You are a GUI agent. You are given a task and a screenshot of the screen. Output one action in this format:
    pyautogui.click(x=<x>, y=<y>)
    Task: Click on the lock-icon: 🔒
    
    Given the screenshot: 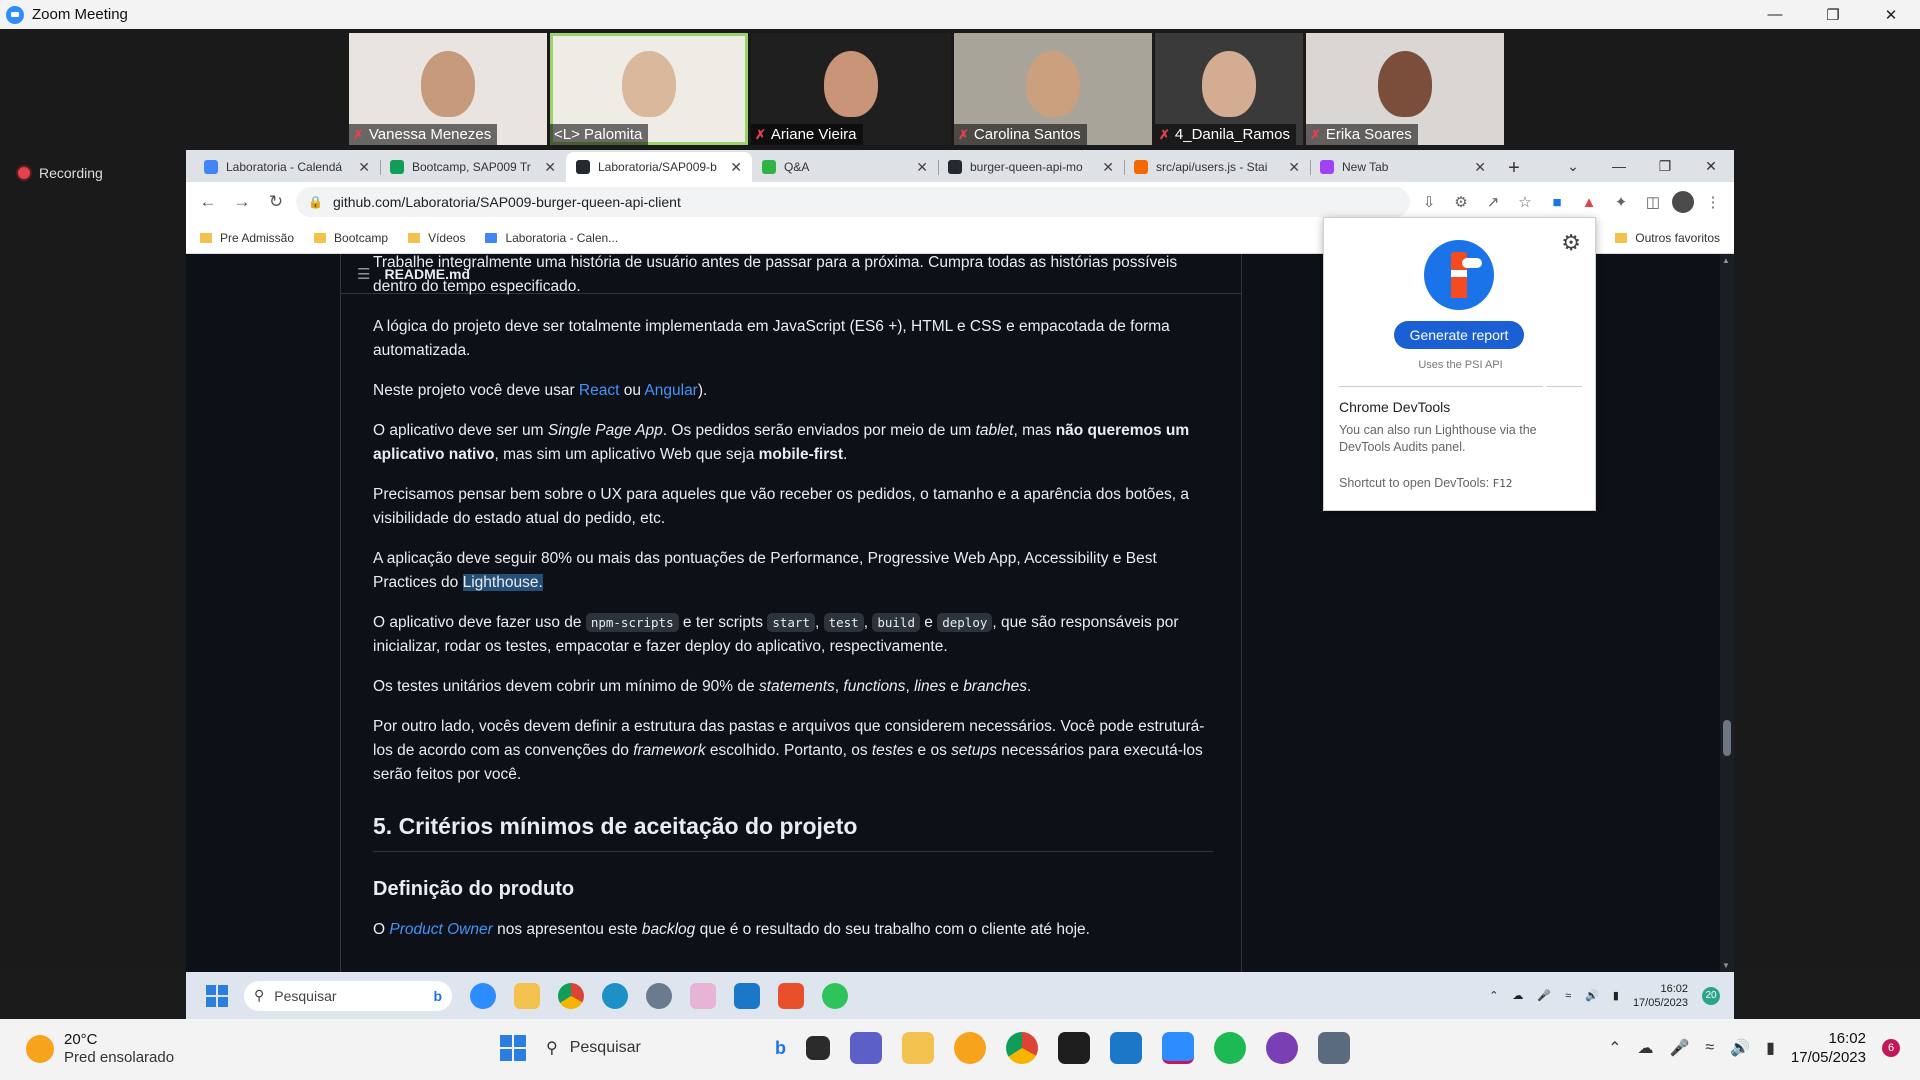 What is the action you would take?
    pyautogui.click(x=315, y=202)
    